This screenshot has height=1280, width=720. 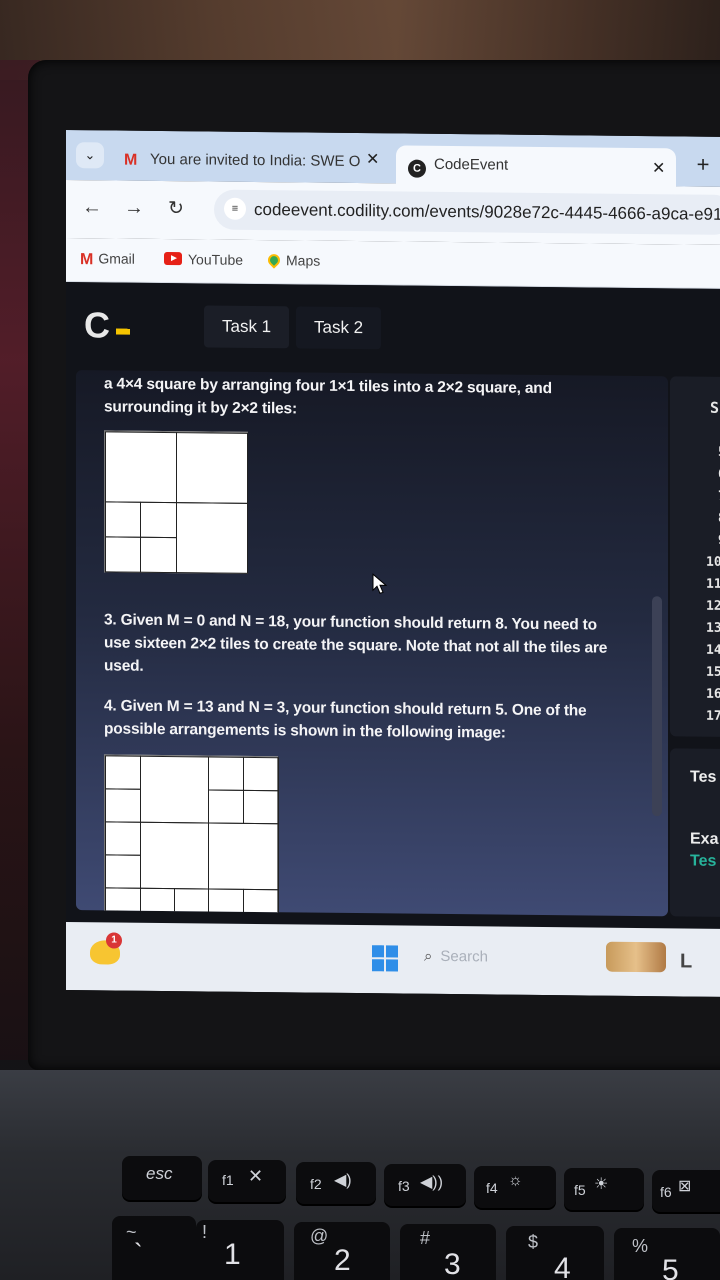 What do you see at coordinates (232, 1254) in the screenshot?
I see `key-main-label: 1` at bounding box center [232, 1254].